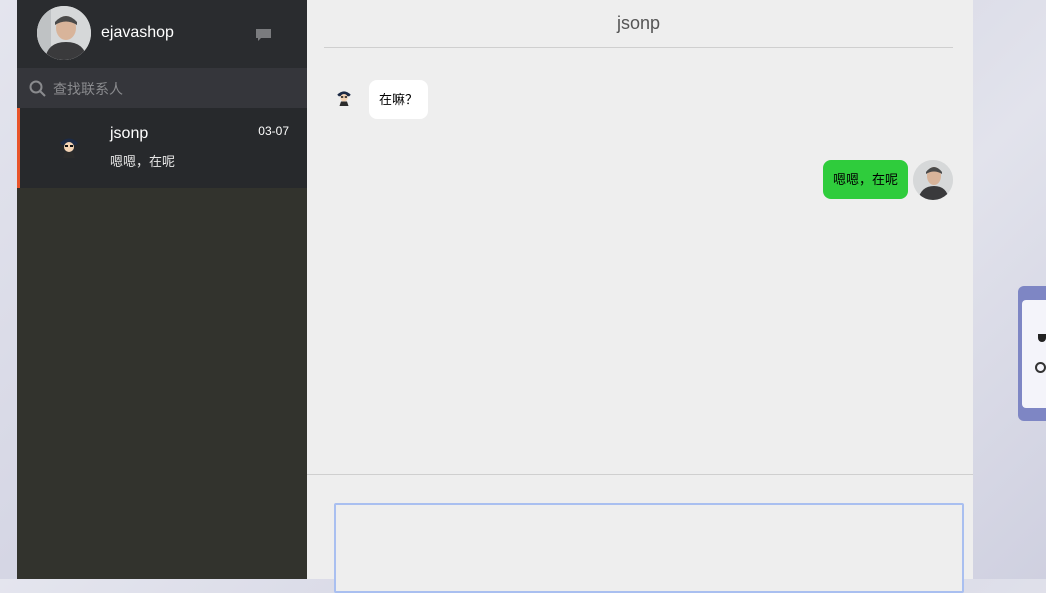 The width and height of the screenshot is (1046, 593). Describe the element at coordinates (173, 89) in the screenshot. I see `search-input` at that location.